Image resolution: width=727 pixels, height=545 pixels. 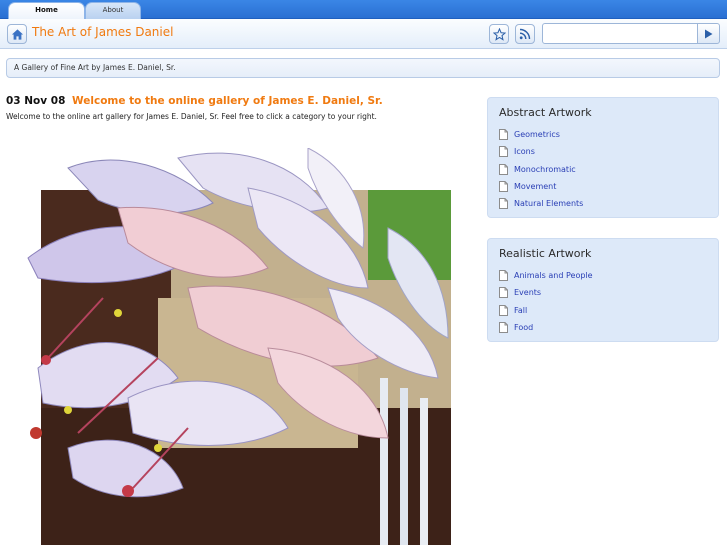 I want to click on rss-icon, so click(x=525, y=34).